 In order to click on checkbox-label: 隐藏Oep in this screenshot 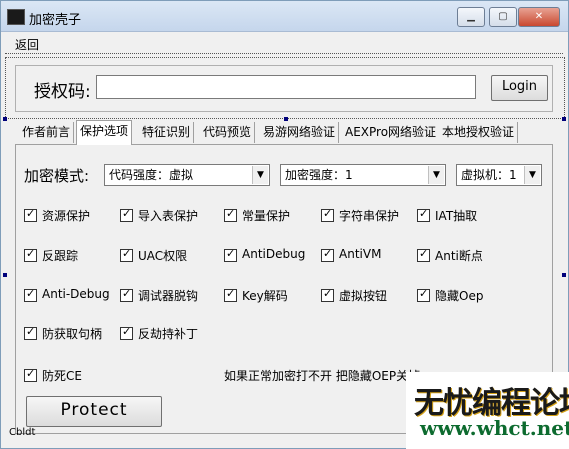, I will do `click(459, 296)`.